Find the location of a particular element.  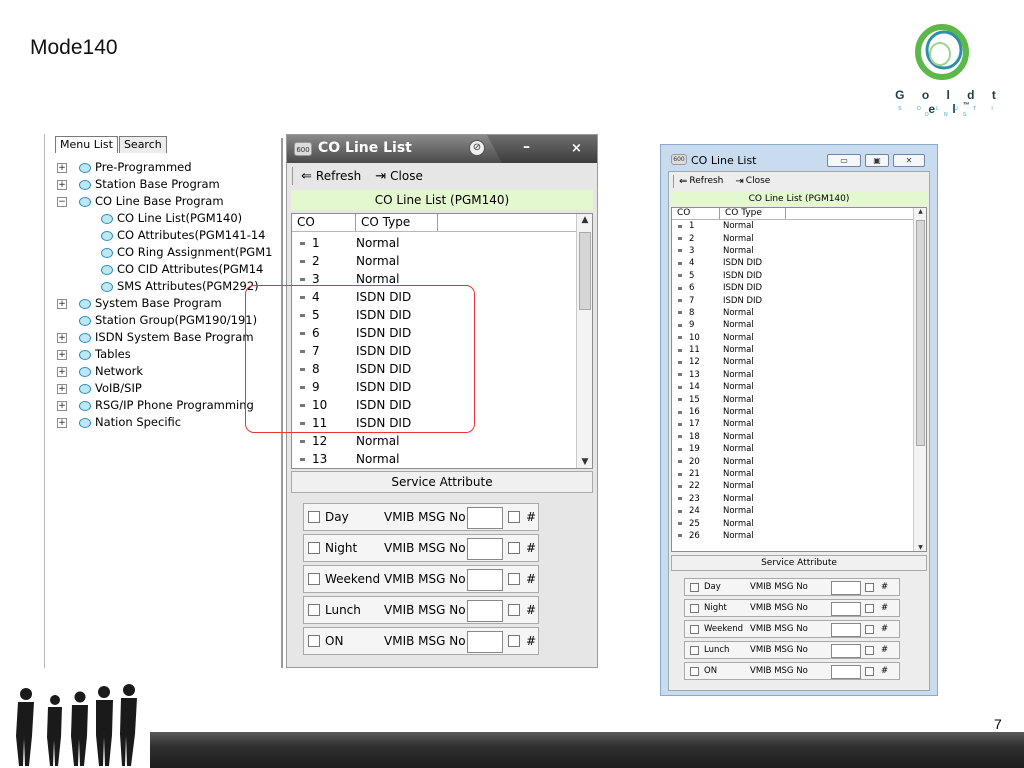

tree-item: SMS Attributes(PGM292) is located at coordinates (180, 286).